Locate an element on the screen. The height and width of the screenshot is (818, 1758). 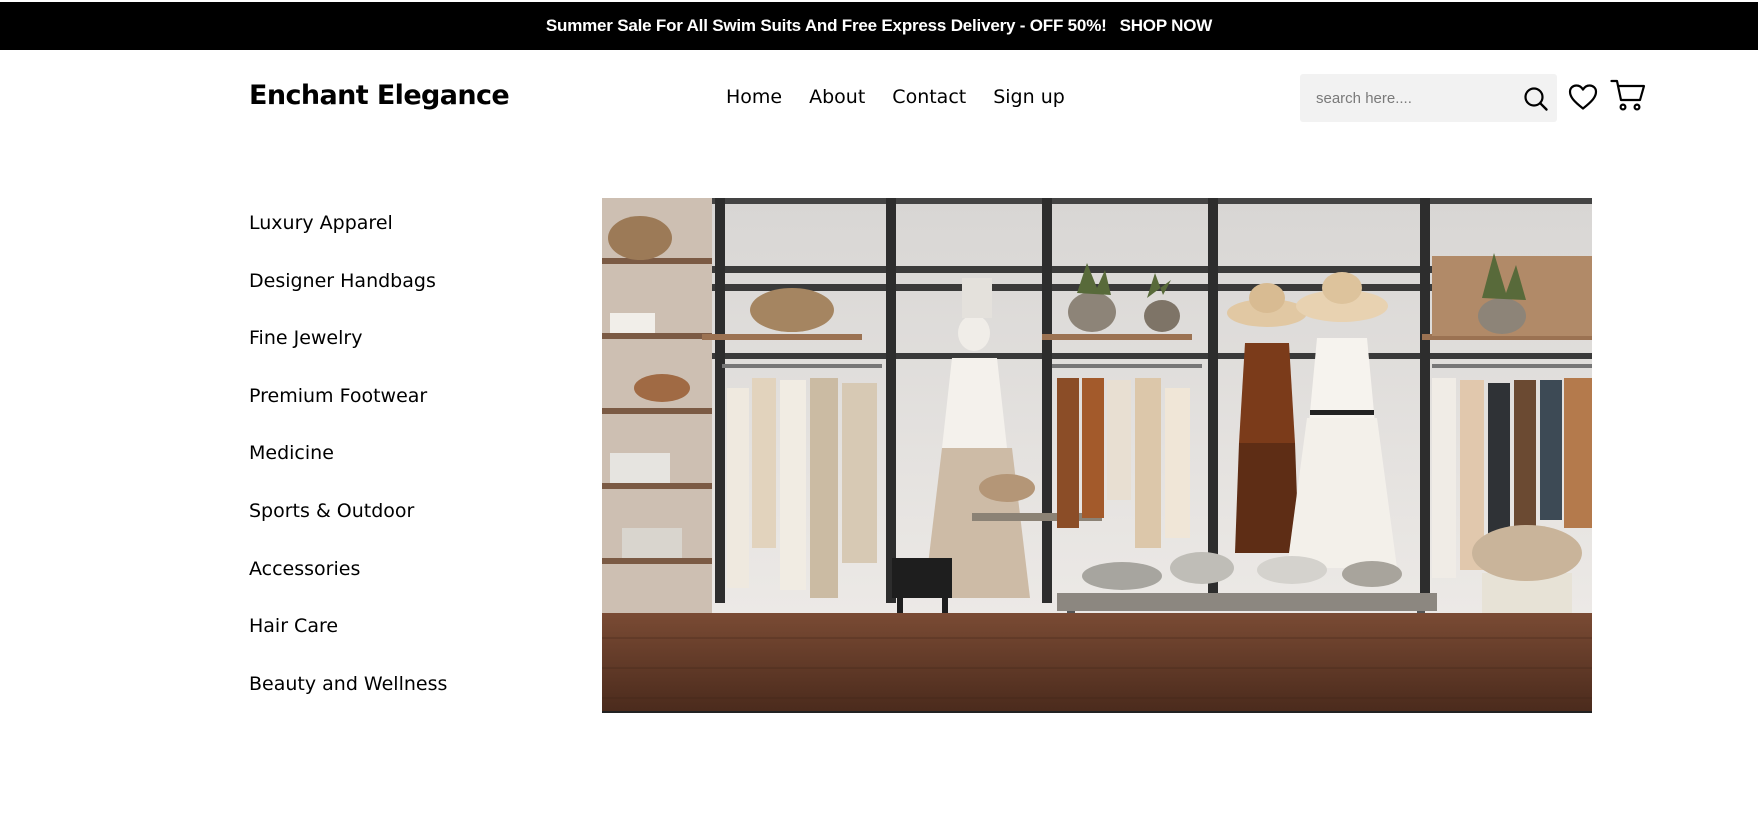
category-item: Medicine is located at coordinates (348, 468).